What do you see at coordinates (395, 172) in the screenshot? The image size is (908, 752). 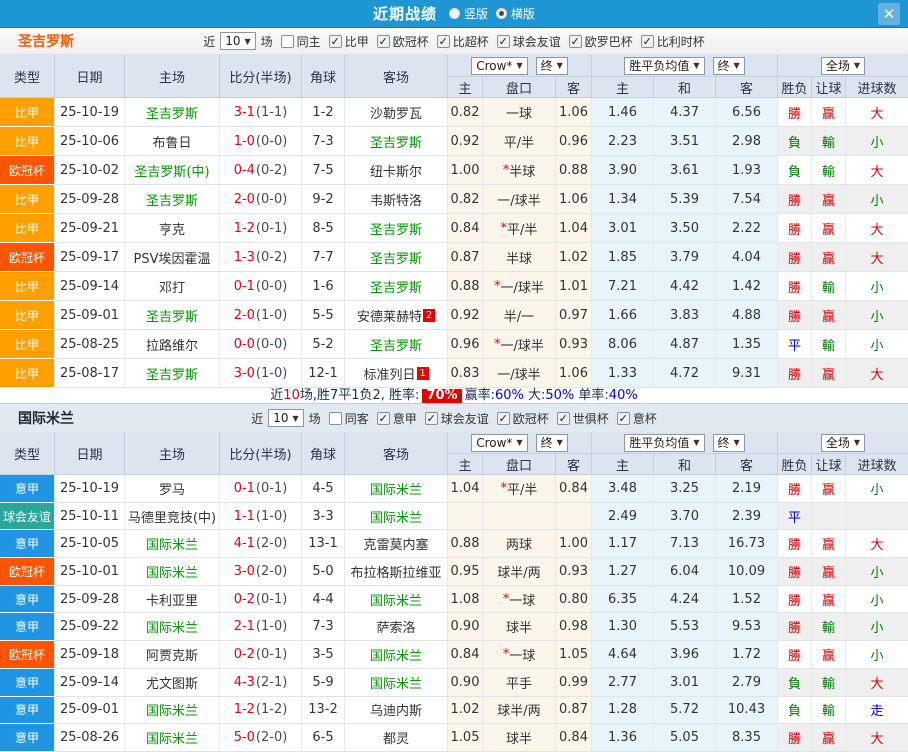 I see `away-team-name: 纽卡斯尔` at bounding box center [395, 172].